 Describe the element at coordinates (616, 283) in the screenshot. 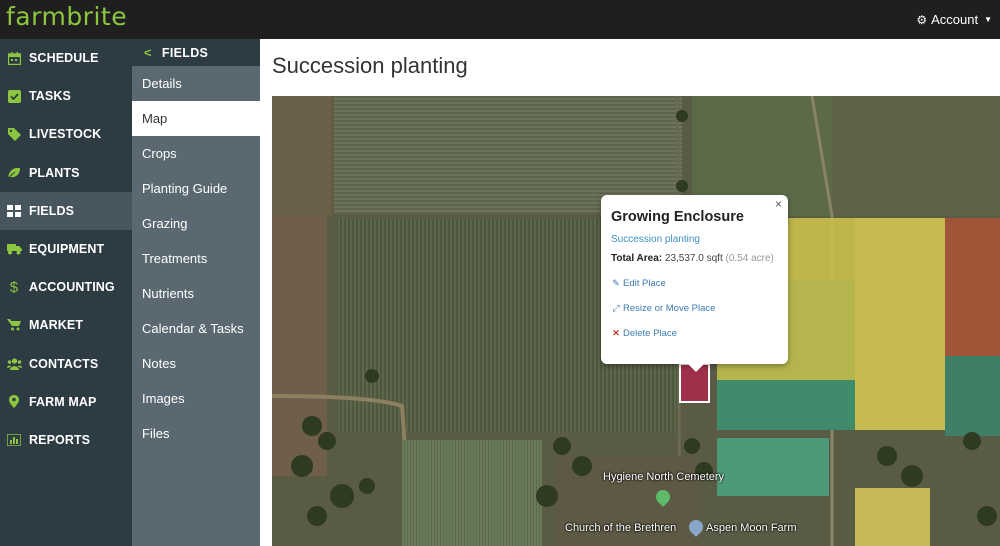

I see `pencil-icon: ✎` at that location.